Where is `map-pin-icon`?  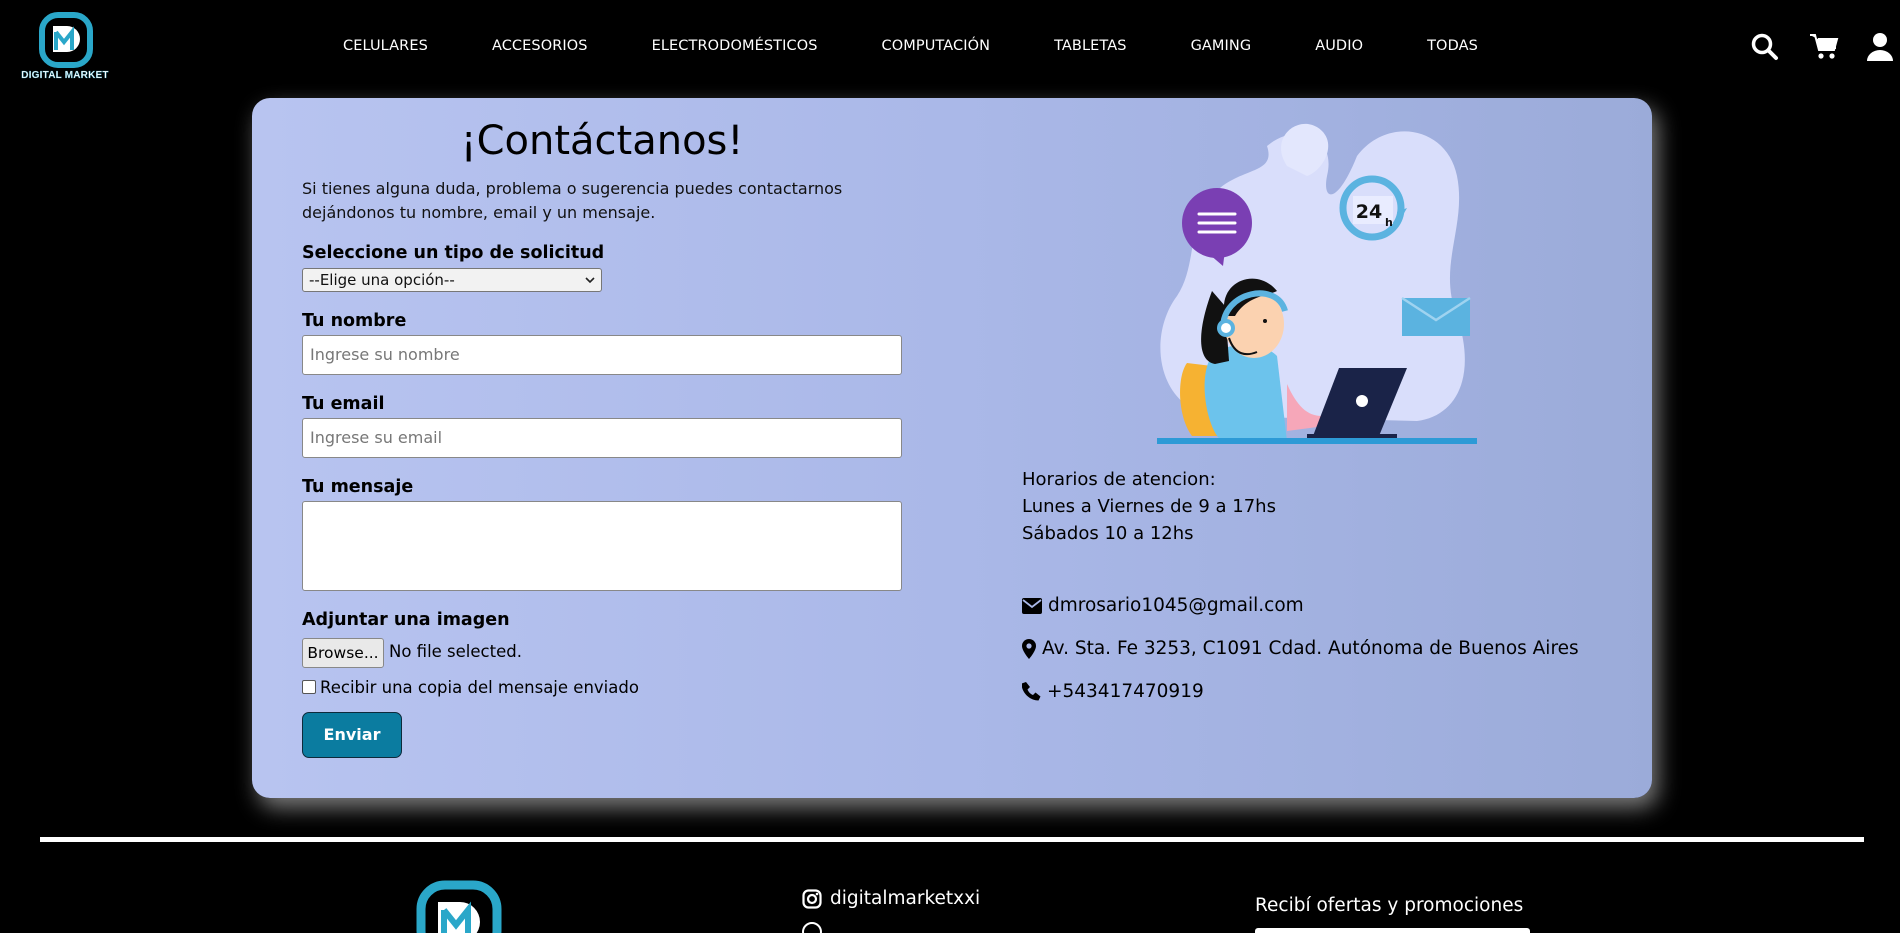 map-pin-icon is located at coordinates (1029, 648).